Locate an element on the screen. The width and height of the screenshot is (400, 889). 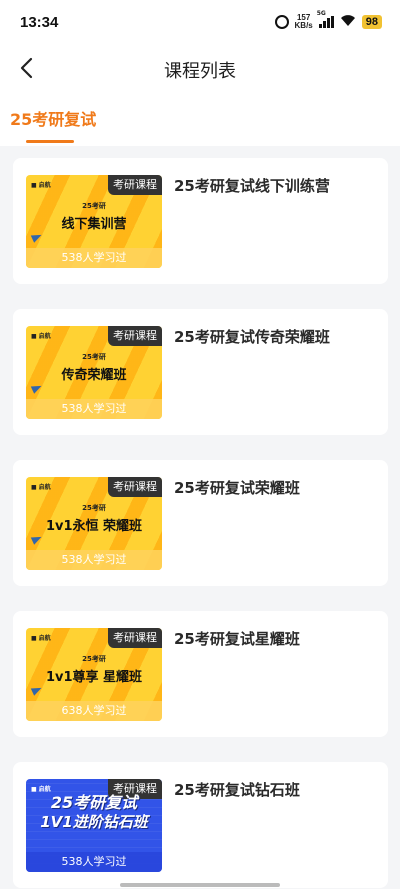
course-thumbnail: ■ 启航 考研课程 25考研 1v1永恒 荣耀班 538人学习过 is located at coordinates (94, 523).